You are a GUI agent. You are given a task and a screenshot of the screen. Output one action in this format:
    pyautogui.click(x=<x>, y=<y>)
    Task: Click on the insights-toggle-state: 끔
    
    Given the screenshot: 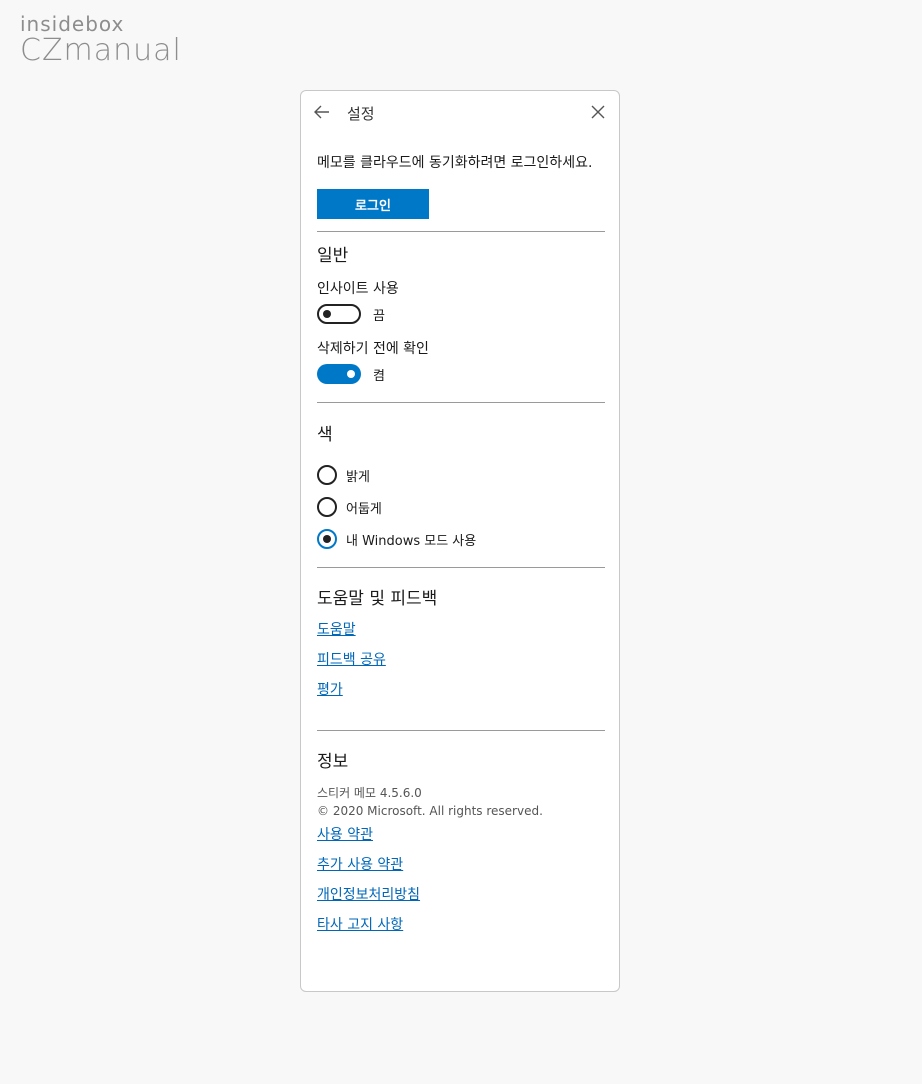 What is the action you would take?
    pyautogui.click(x=379, y=316)
    